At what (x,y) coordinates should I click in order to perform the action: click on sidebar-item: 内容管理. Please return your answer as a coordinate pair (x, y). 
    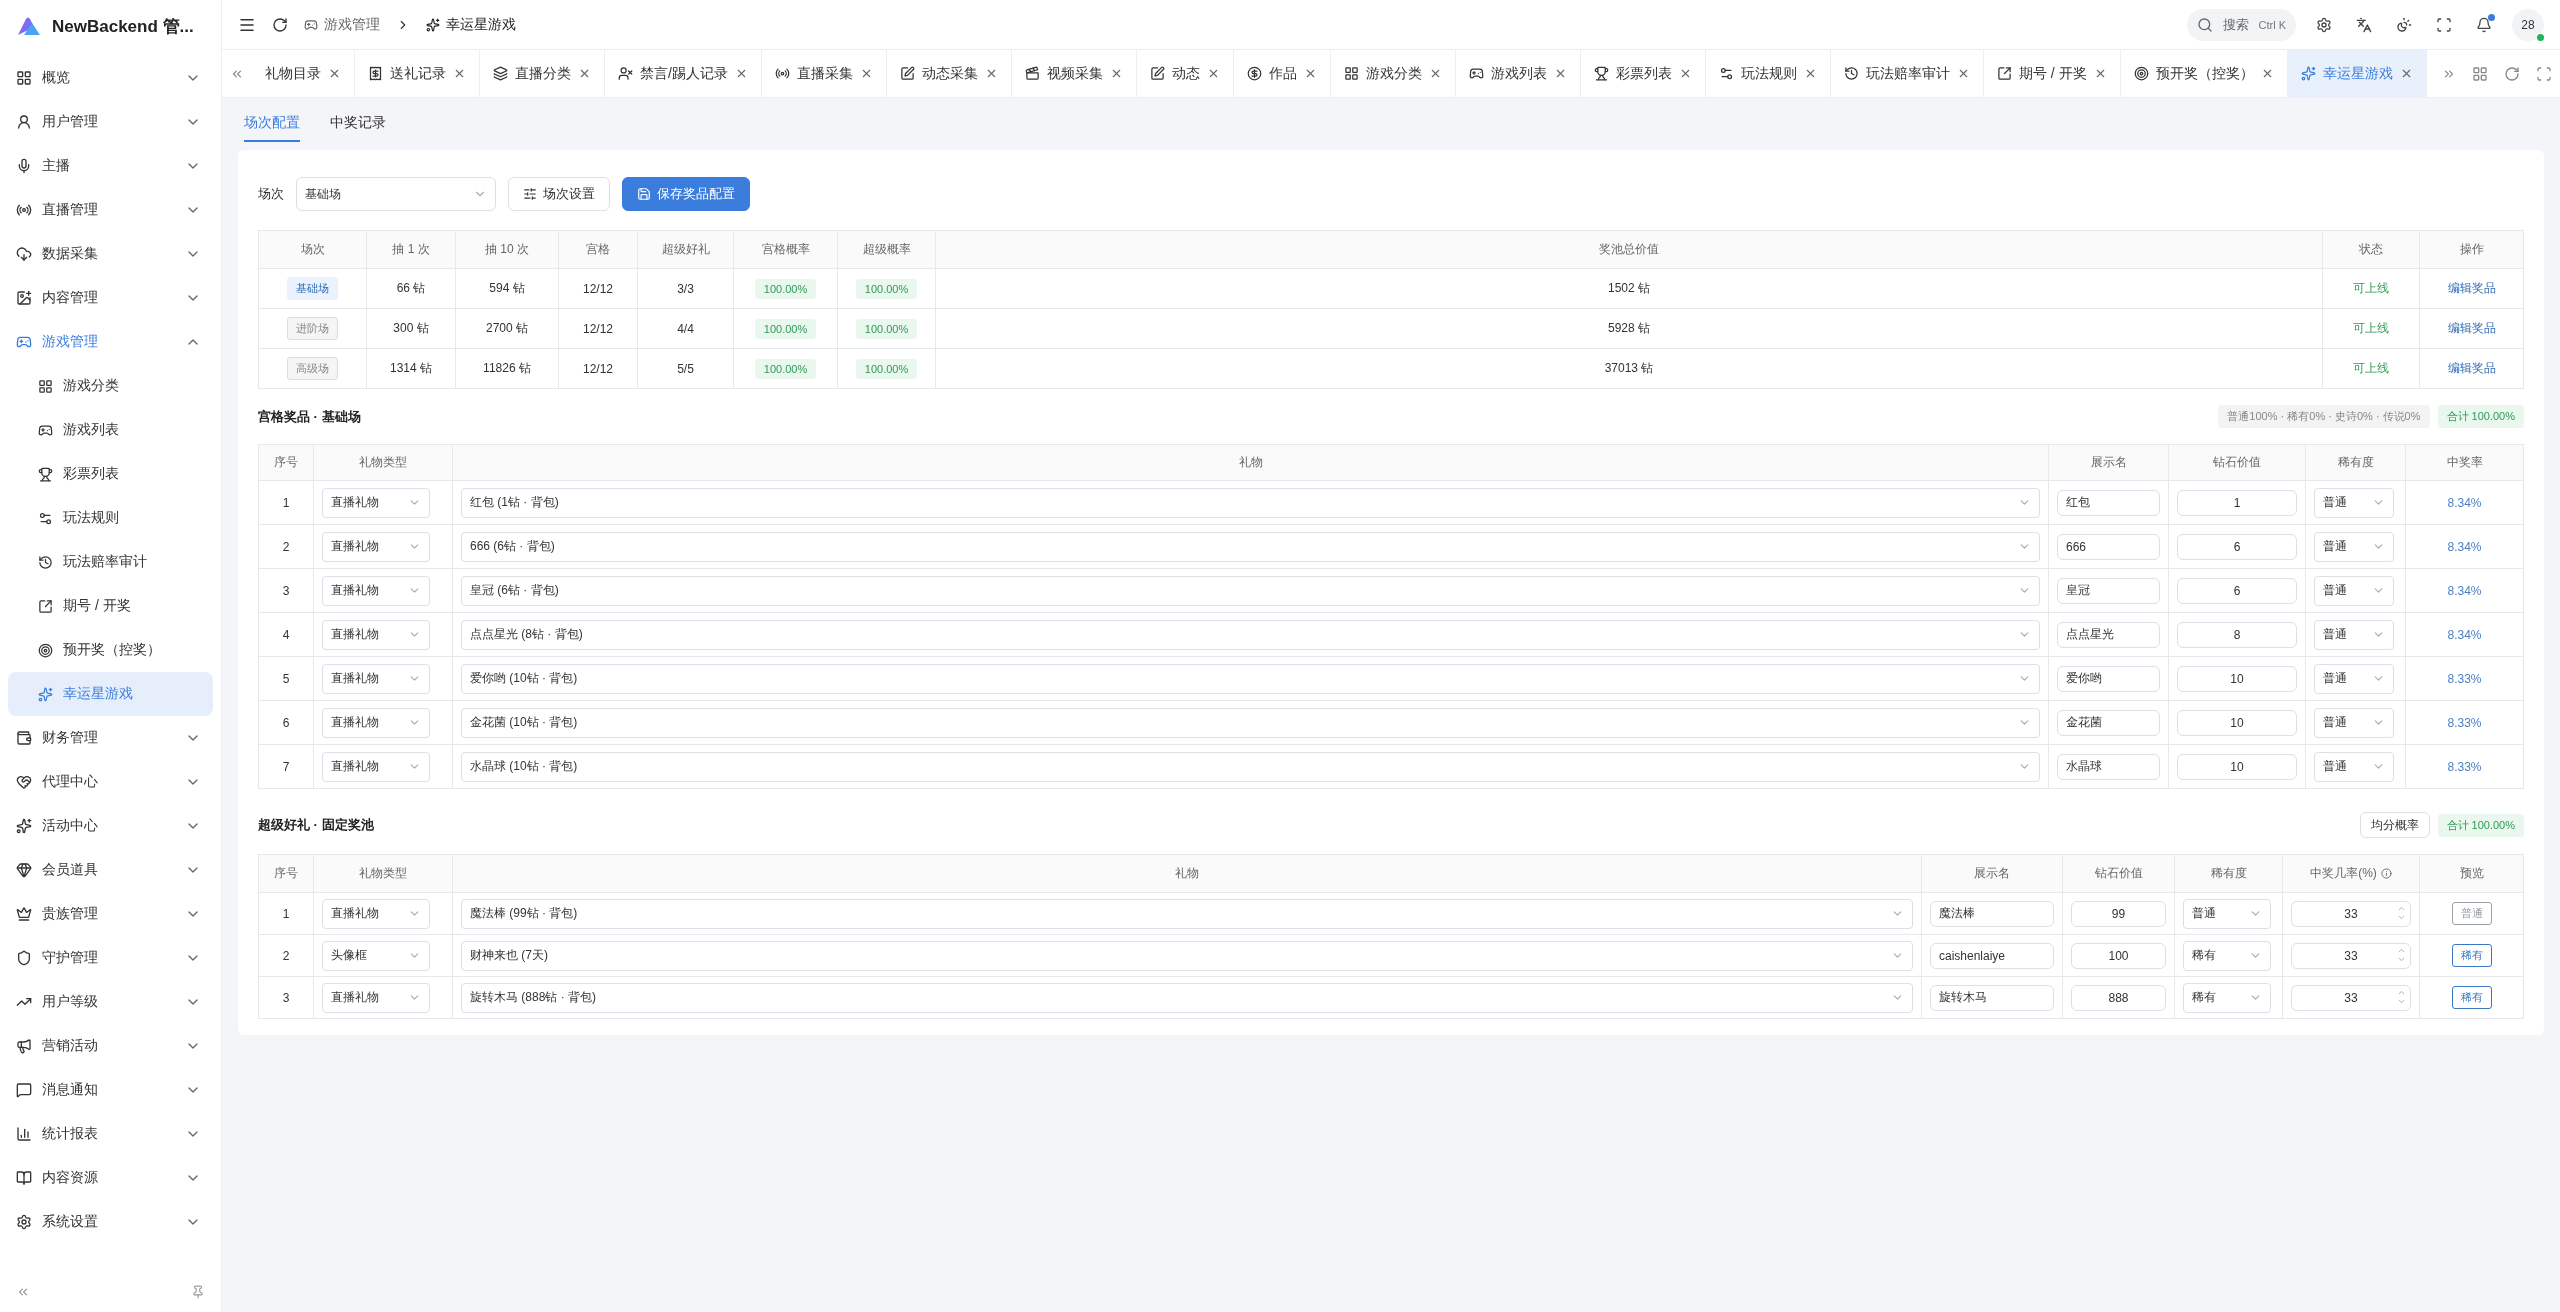
    Looking at the image, I should click on (110, 298).